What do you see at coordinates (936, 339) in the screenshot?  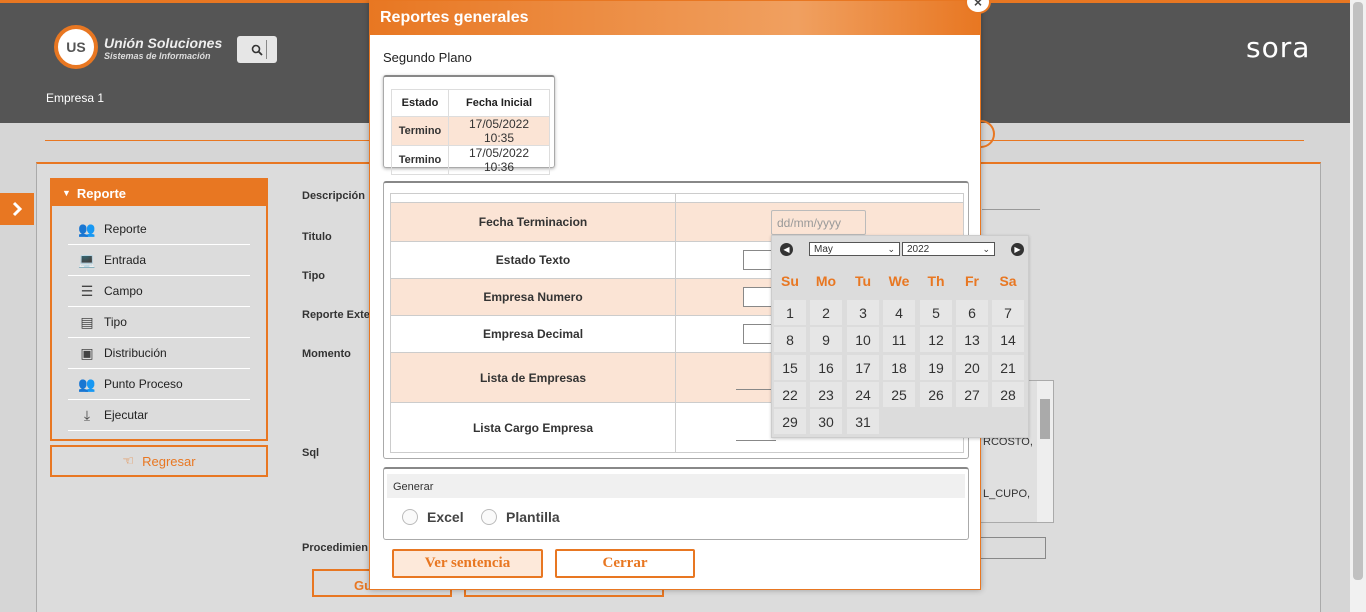 I see `calendar-day: 12` at bounding box center [936, 339].